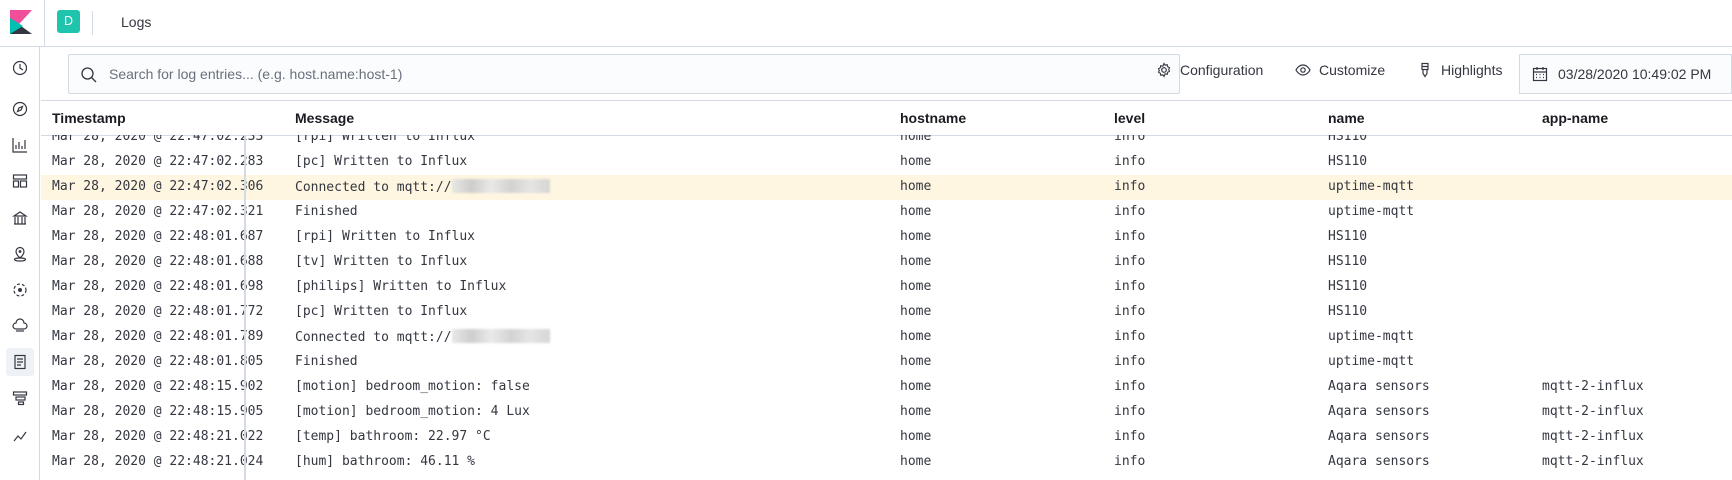 The height and width of the screenshot is (480, 1732). Describe the element at coordinates (1346, 118) in the screenshot. I see `column-header-name: name` at that location.